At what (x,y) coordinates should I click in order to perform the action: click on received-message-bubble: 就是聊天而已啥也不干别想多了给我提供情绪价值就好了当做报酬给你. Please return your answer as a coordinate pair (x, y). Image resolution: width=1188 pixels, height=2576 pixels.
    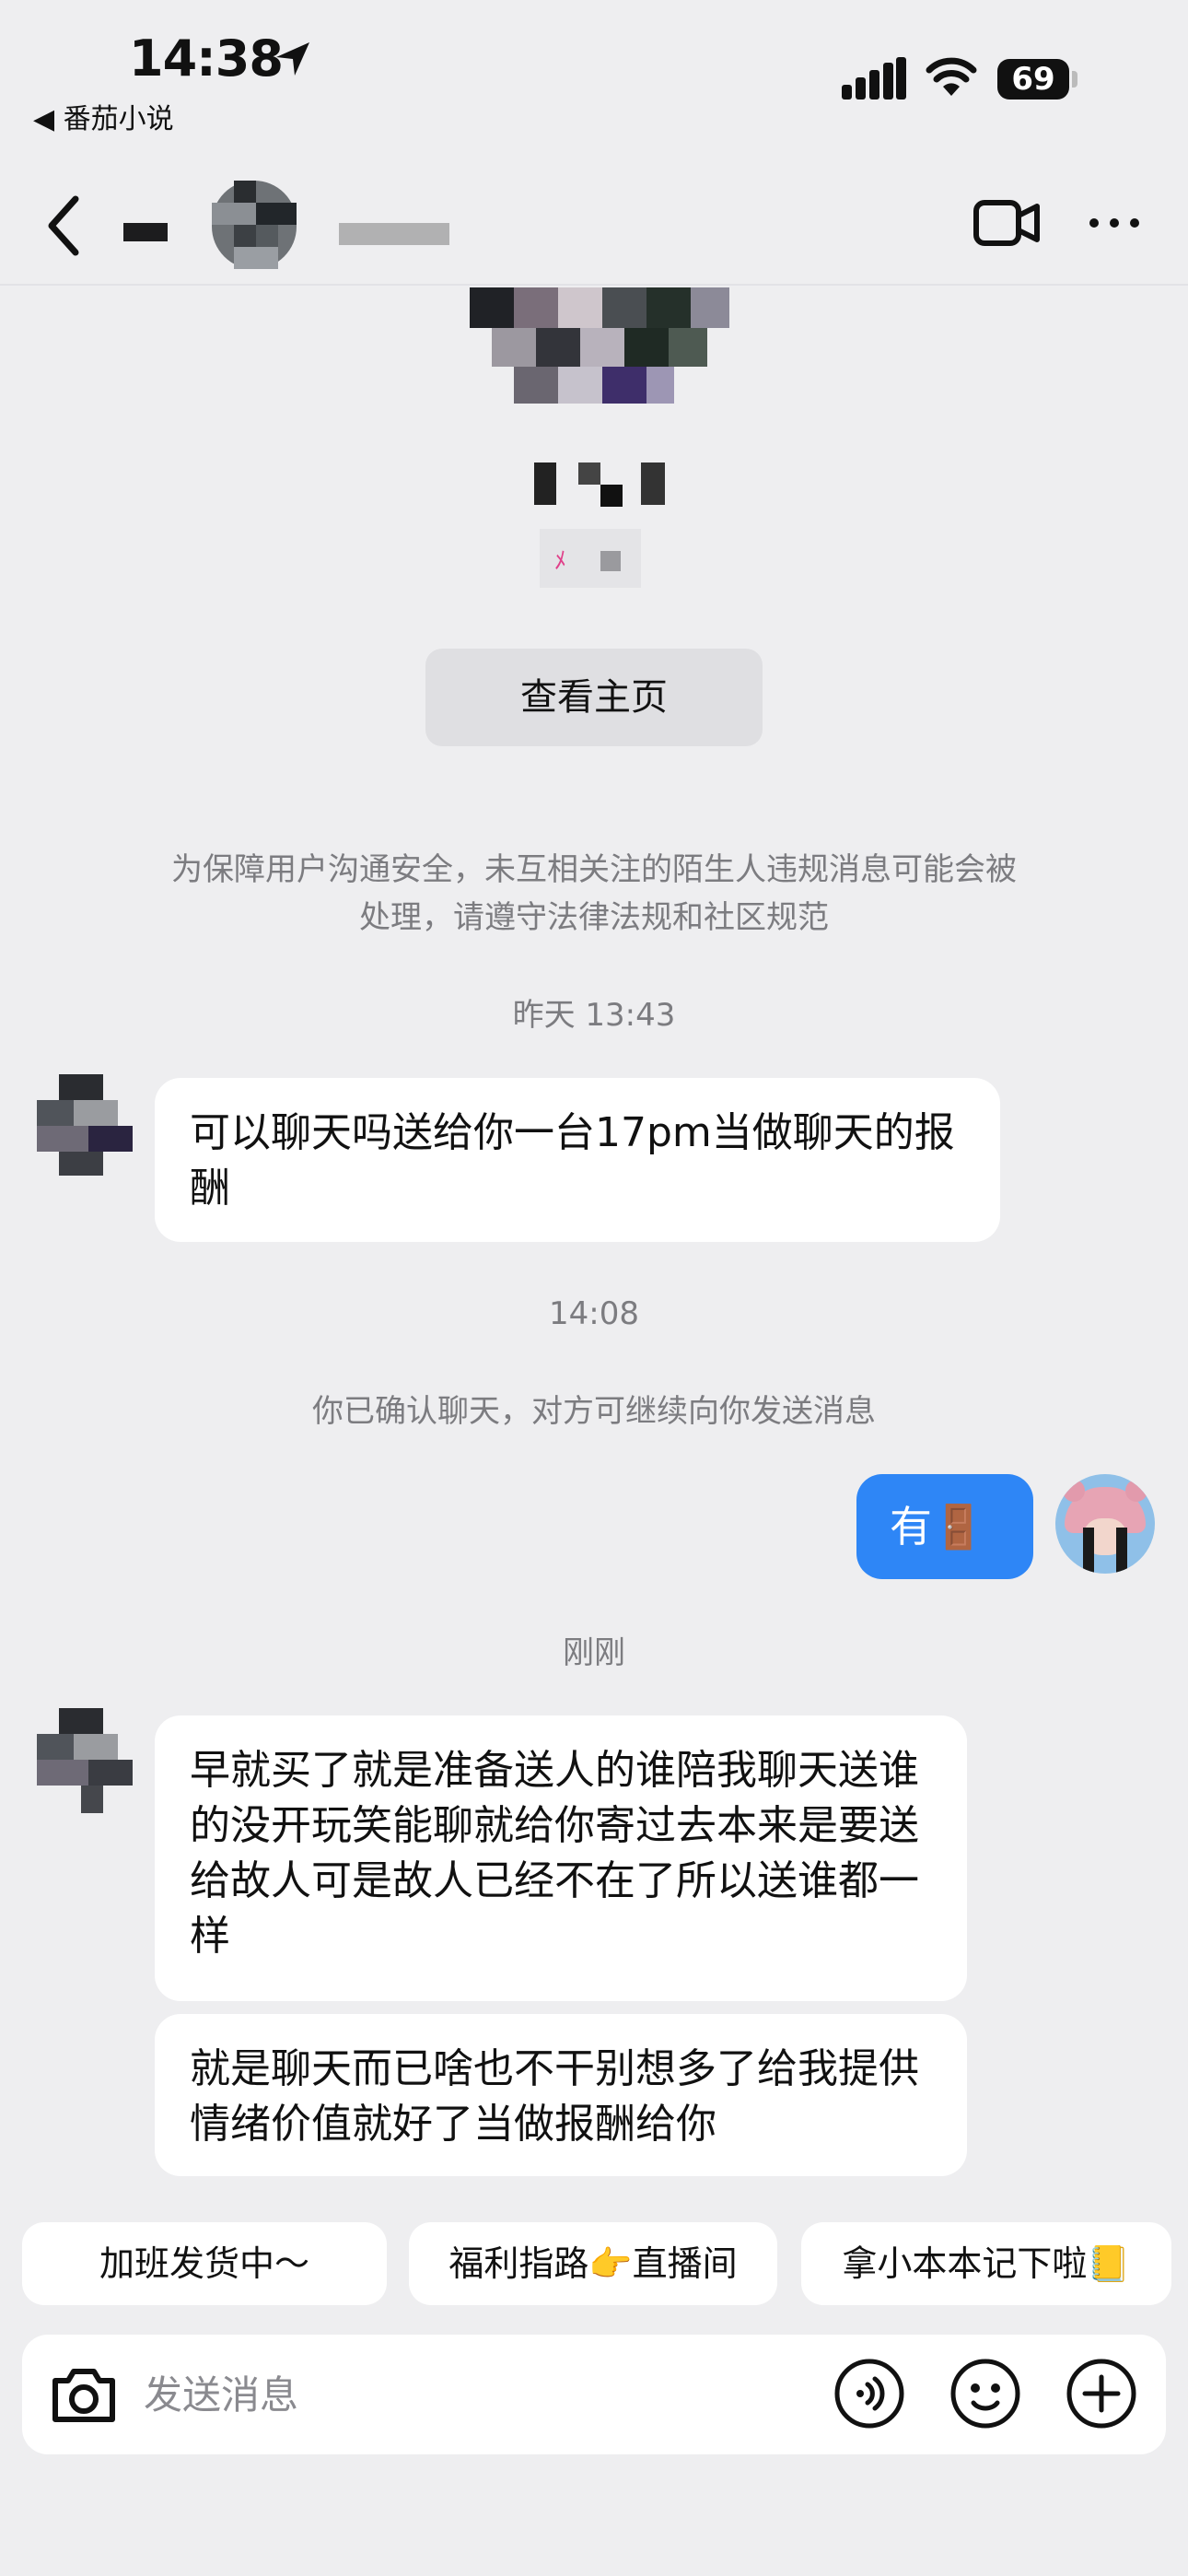
    Looking at the image, I should click on (561, 2095).